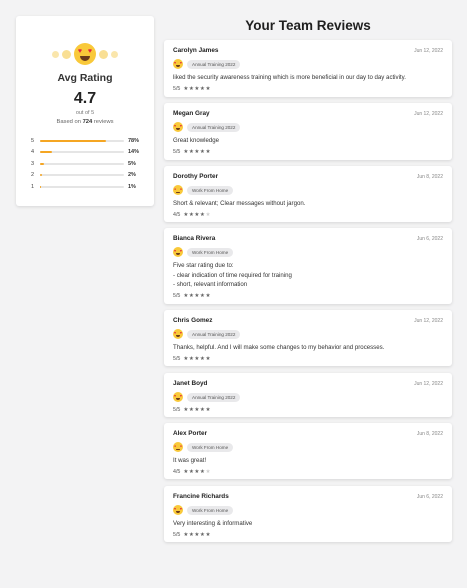 This screenshot has width=467, height=588. Describe the element at coordinates (196, 176) in the screenshot. I see `reviewer-name: Dorothy Porter` at that location.